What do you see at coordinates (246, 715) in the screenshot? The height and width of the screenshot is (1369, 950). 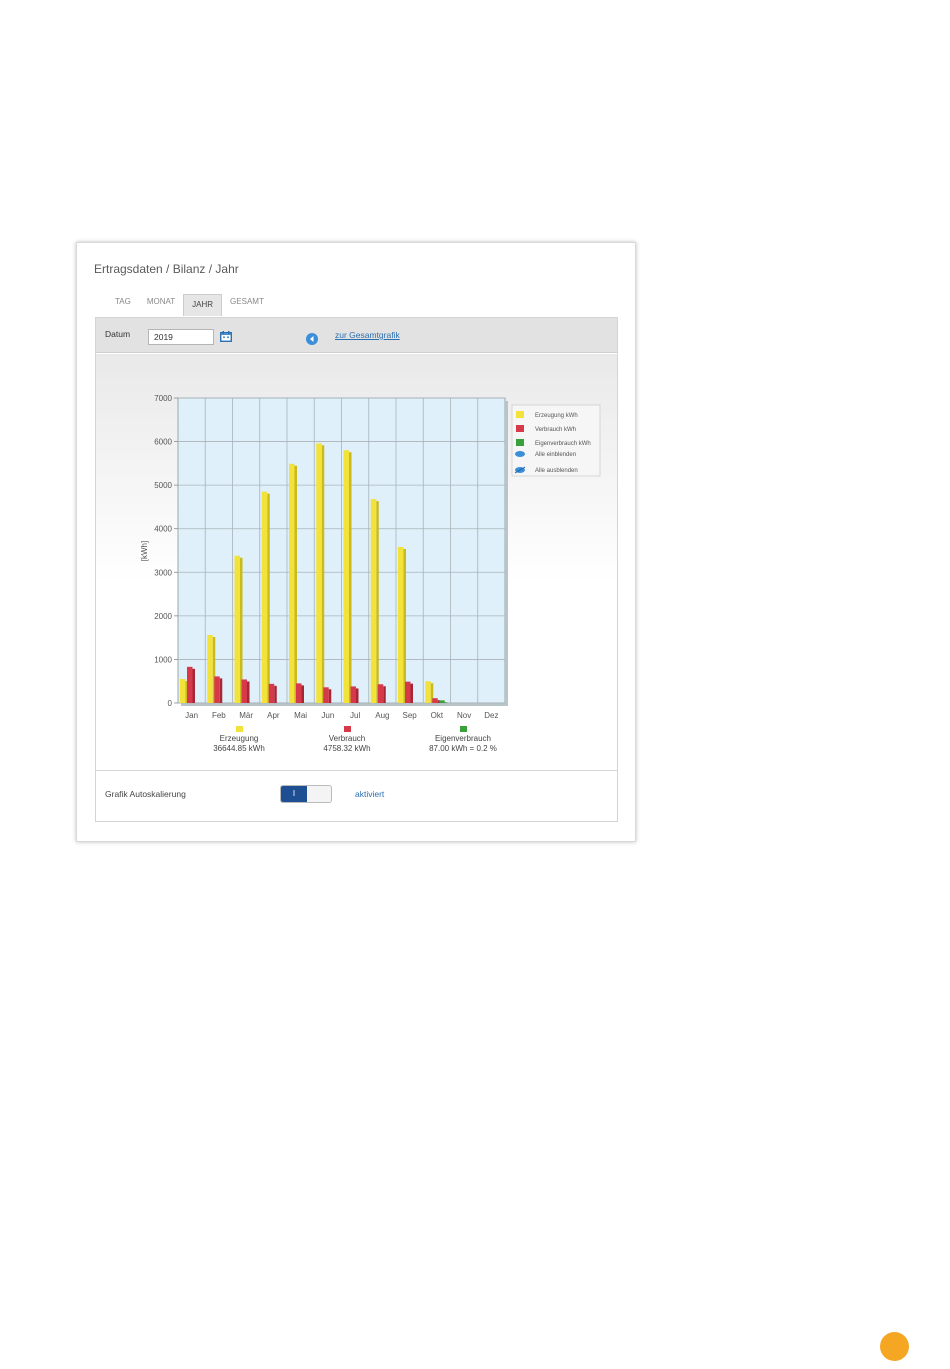 I see `x-tick-label: Mär` at bounding box center [246, 715].